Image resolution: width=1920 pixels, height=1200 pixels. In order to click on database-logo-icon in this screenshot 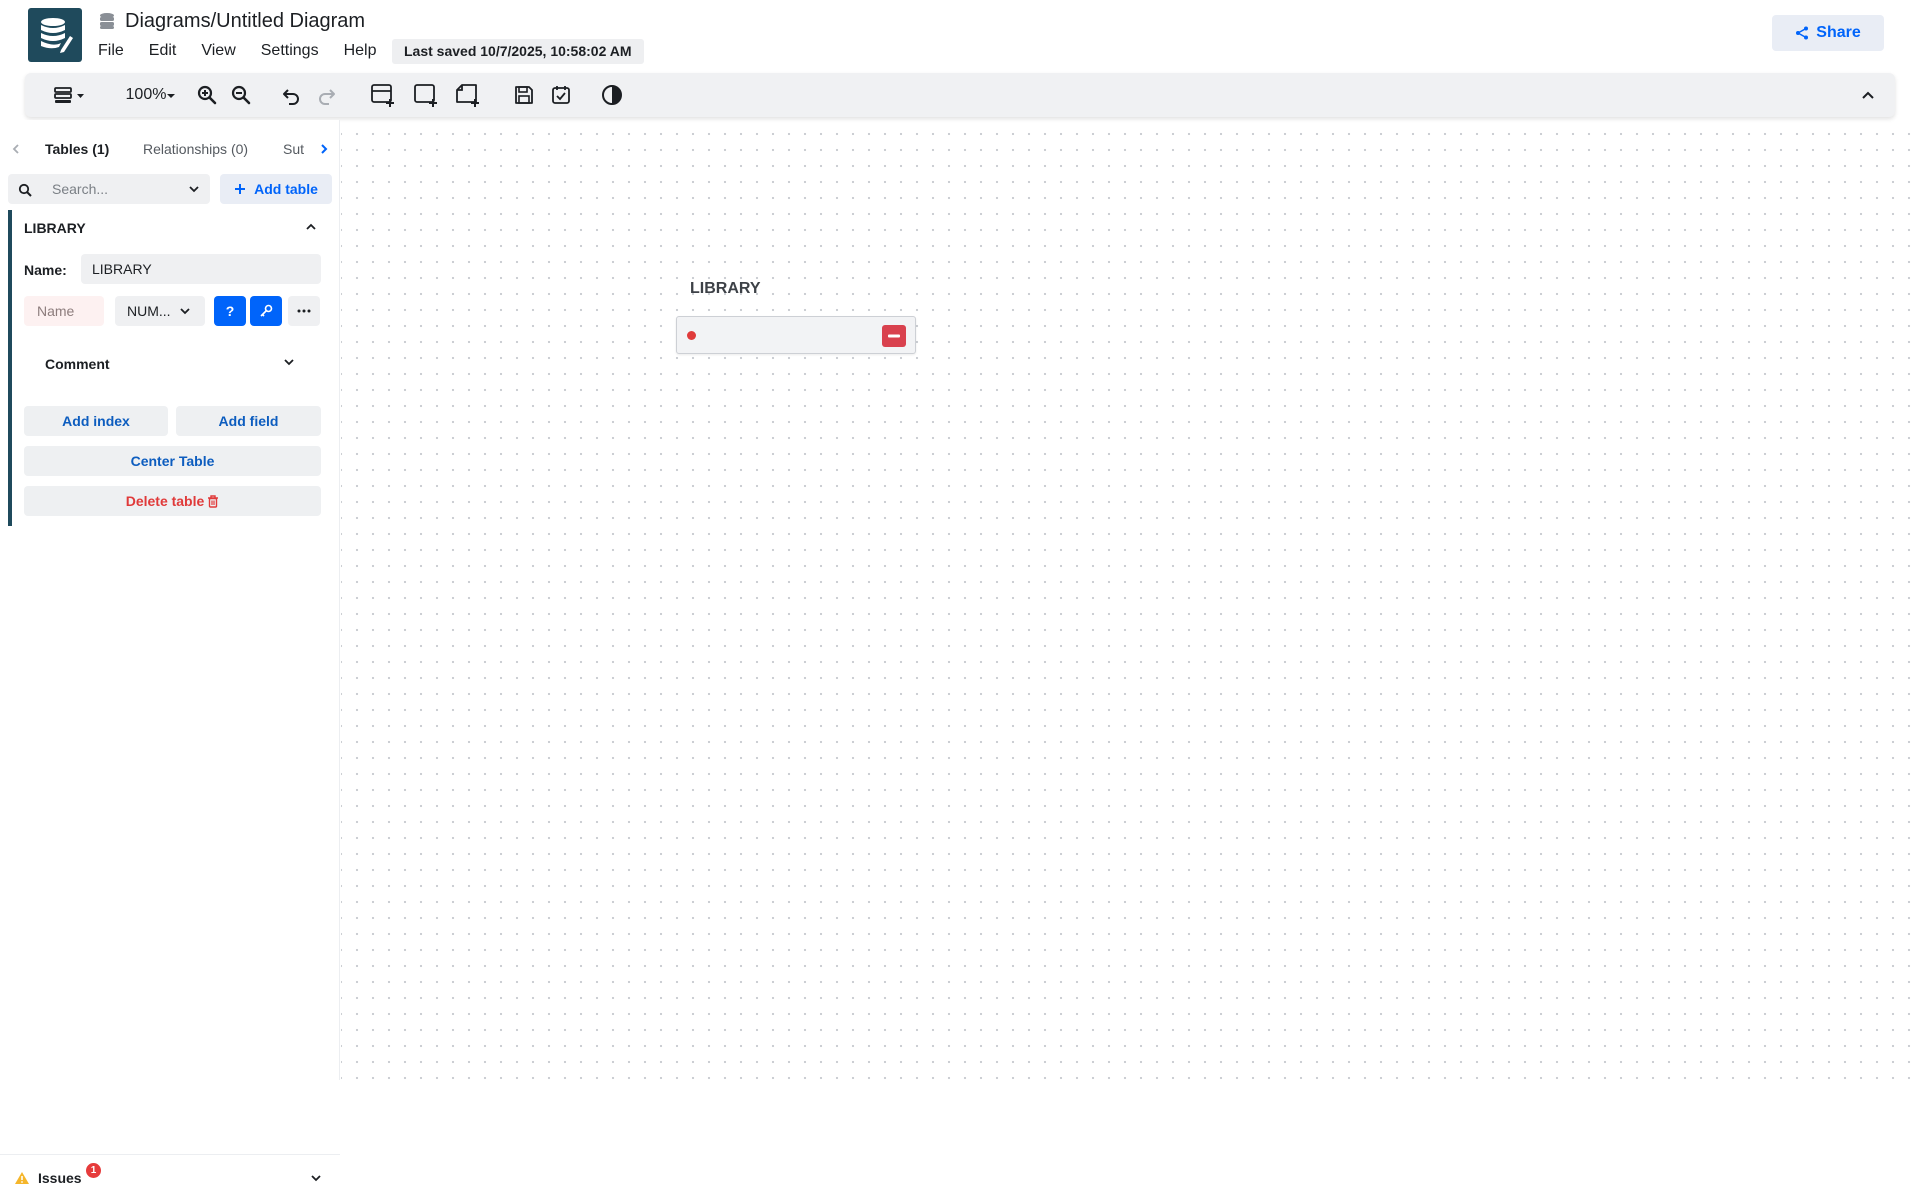, I will do `click(57, 35)`.